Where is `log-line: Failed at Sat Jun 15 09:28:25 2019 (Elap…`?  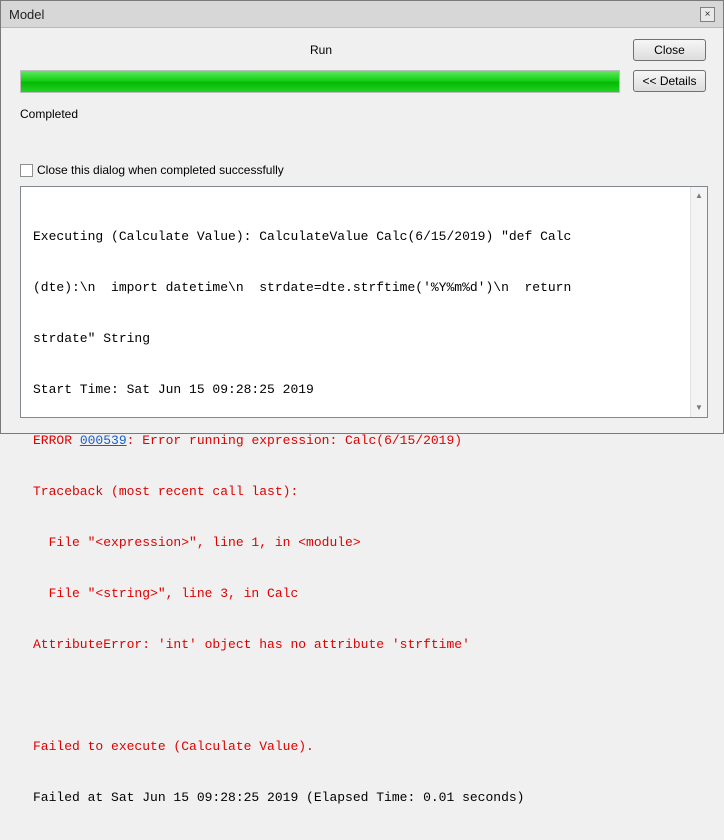 log-line: Failed at Sat Jun 15 09:28:25 2019 (Elap… is located at coordinates (279, 797).